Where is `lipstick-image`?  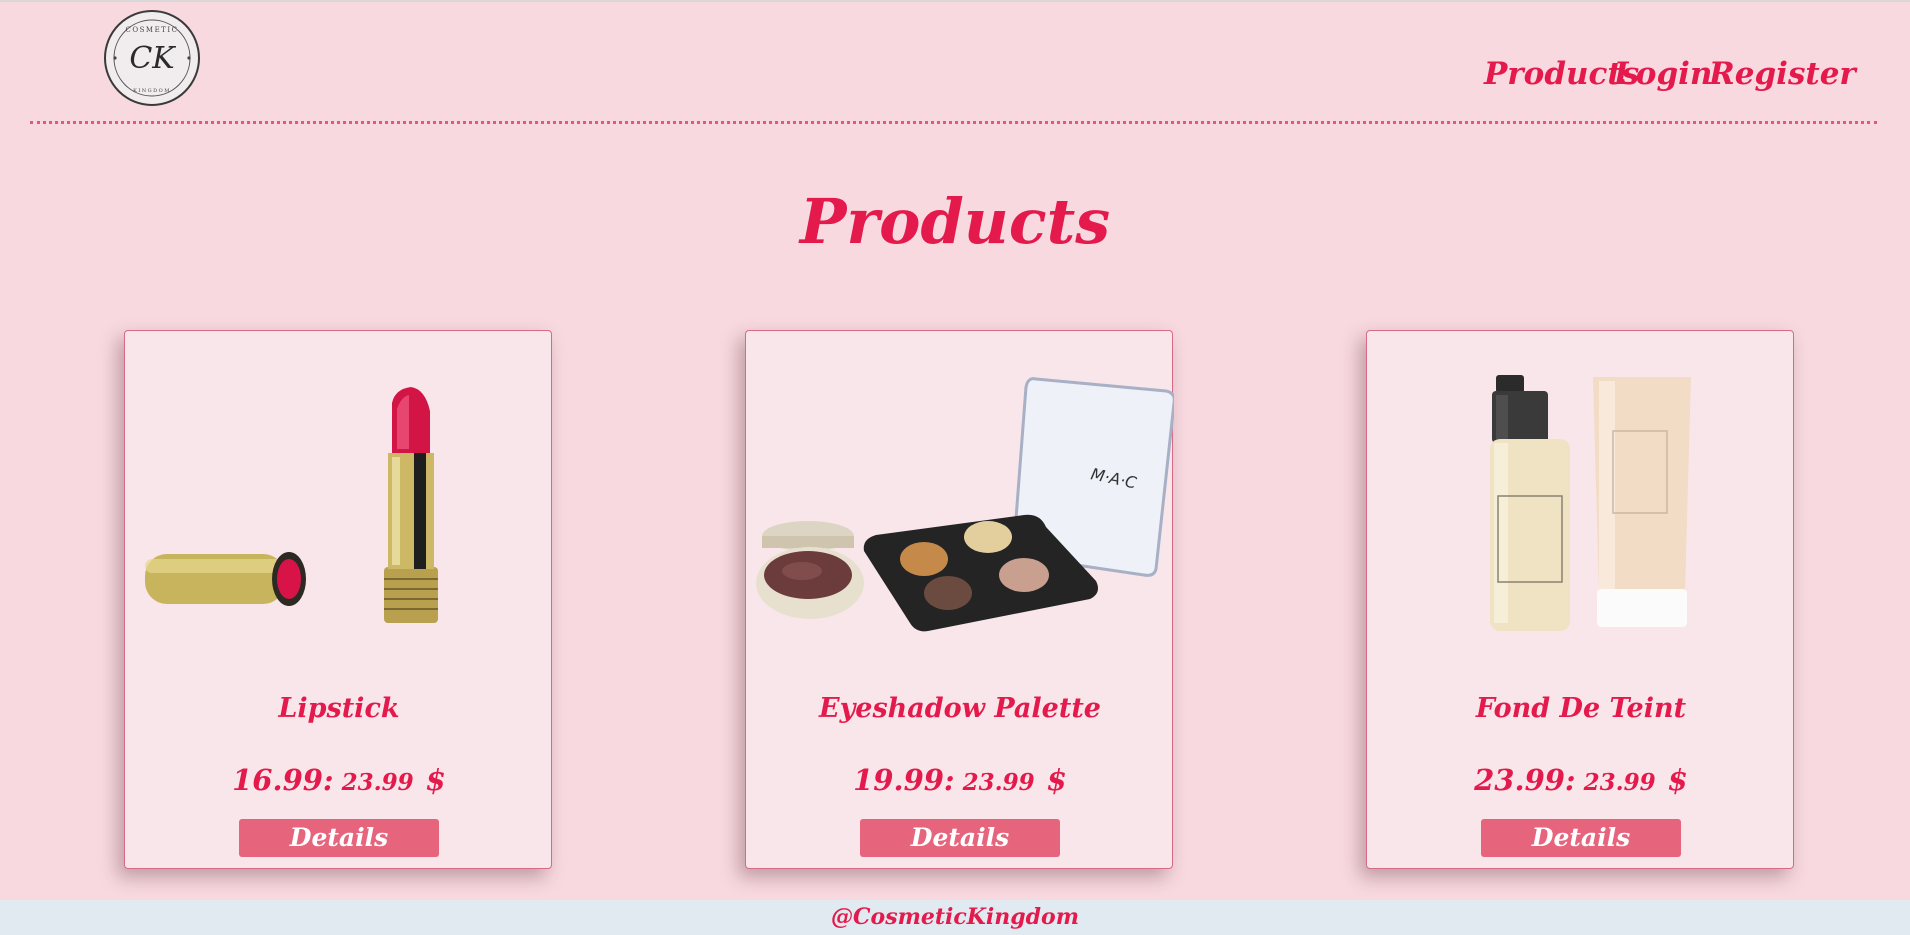
lipstick-image is located at coordinates (291, 505).